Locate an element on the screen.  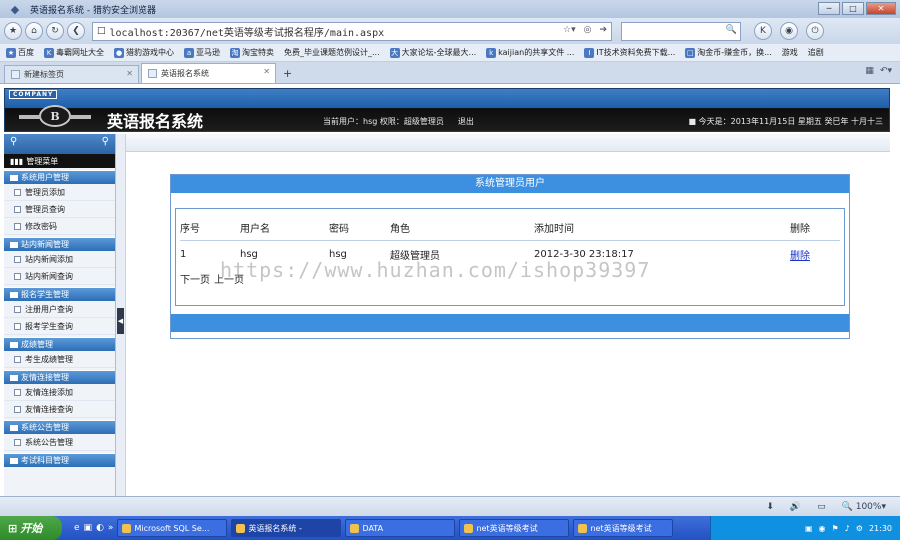
sidebar-item-link-add: 友情连接添加 is located at coordinates (59, 392).